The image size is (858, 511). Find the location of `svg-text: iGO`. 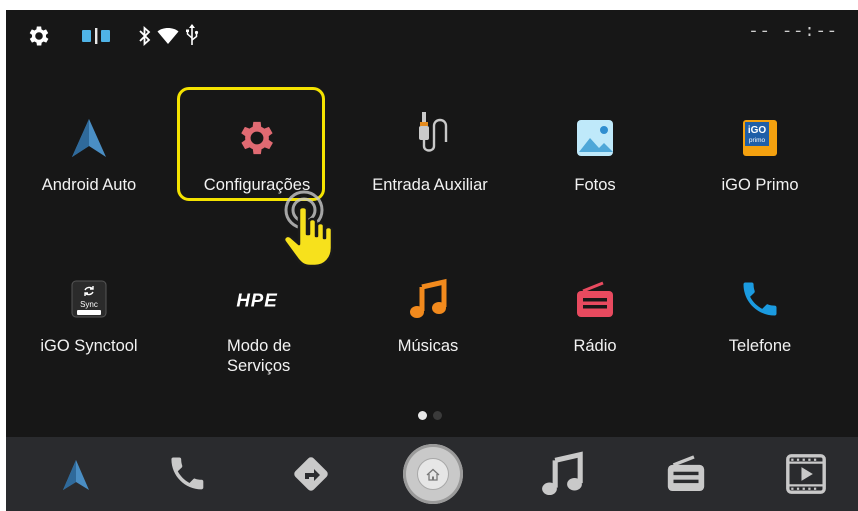

svg-text: iGO is located at coordinates (757, 130).